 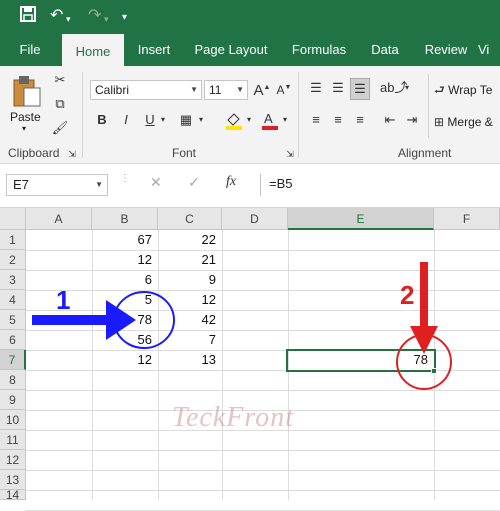 What do you see at coordinates (57, 185) in the screenshot?
I see `name-box: E7 ▼` at bounding box center [57, 185].